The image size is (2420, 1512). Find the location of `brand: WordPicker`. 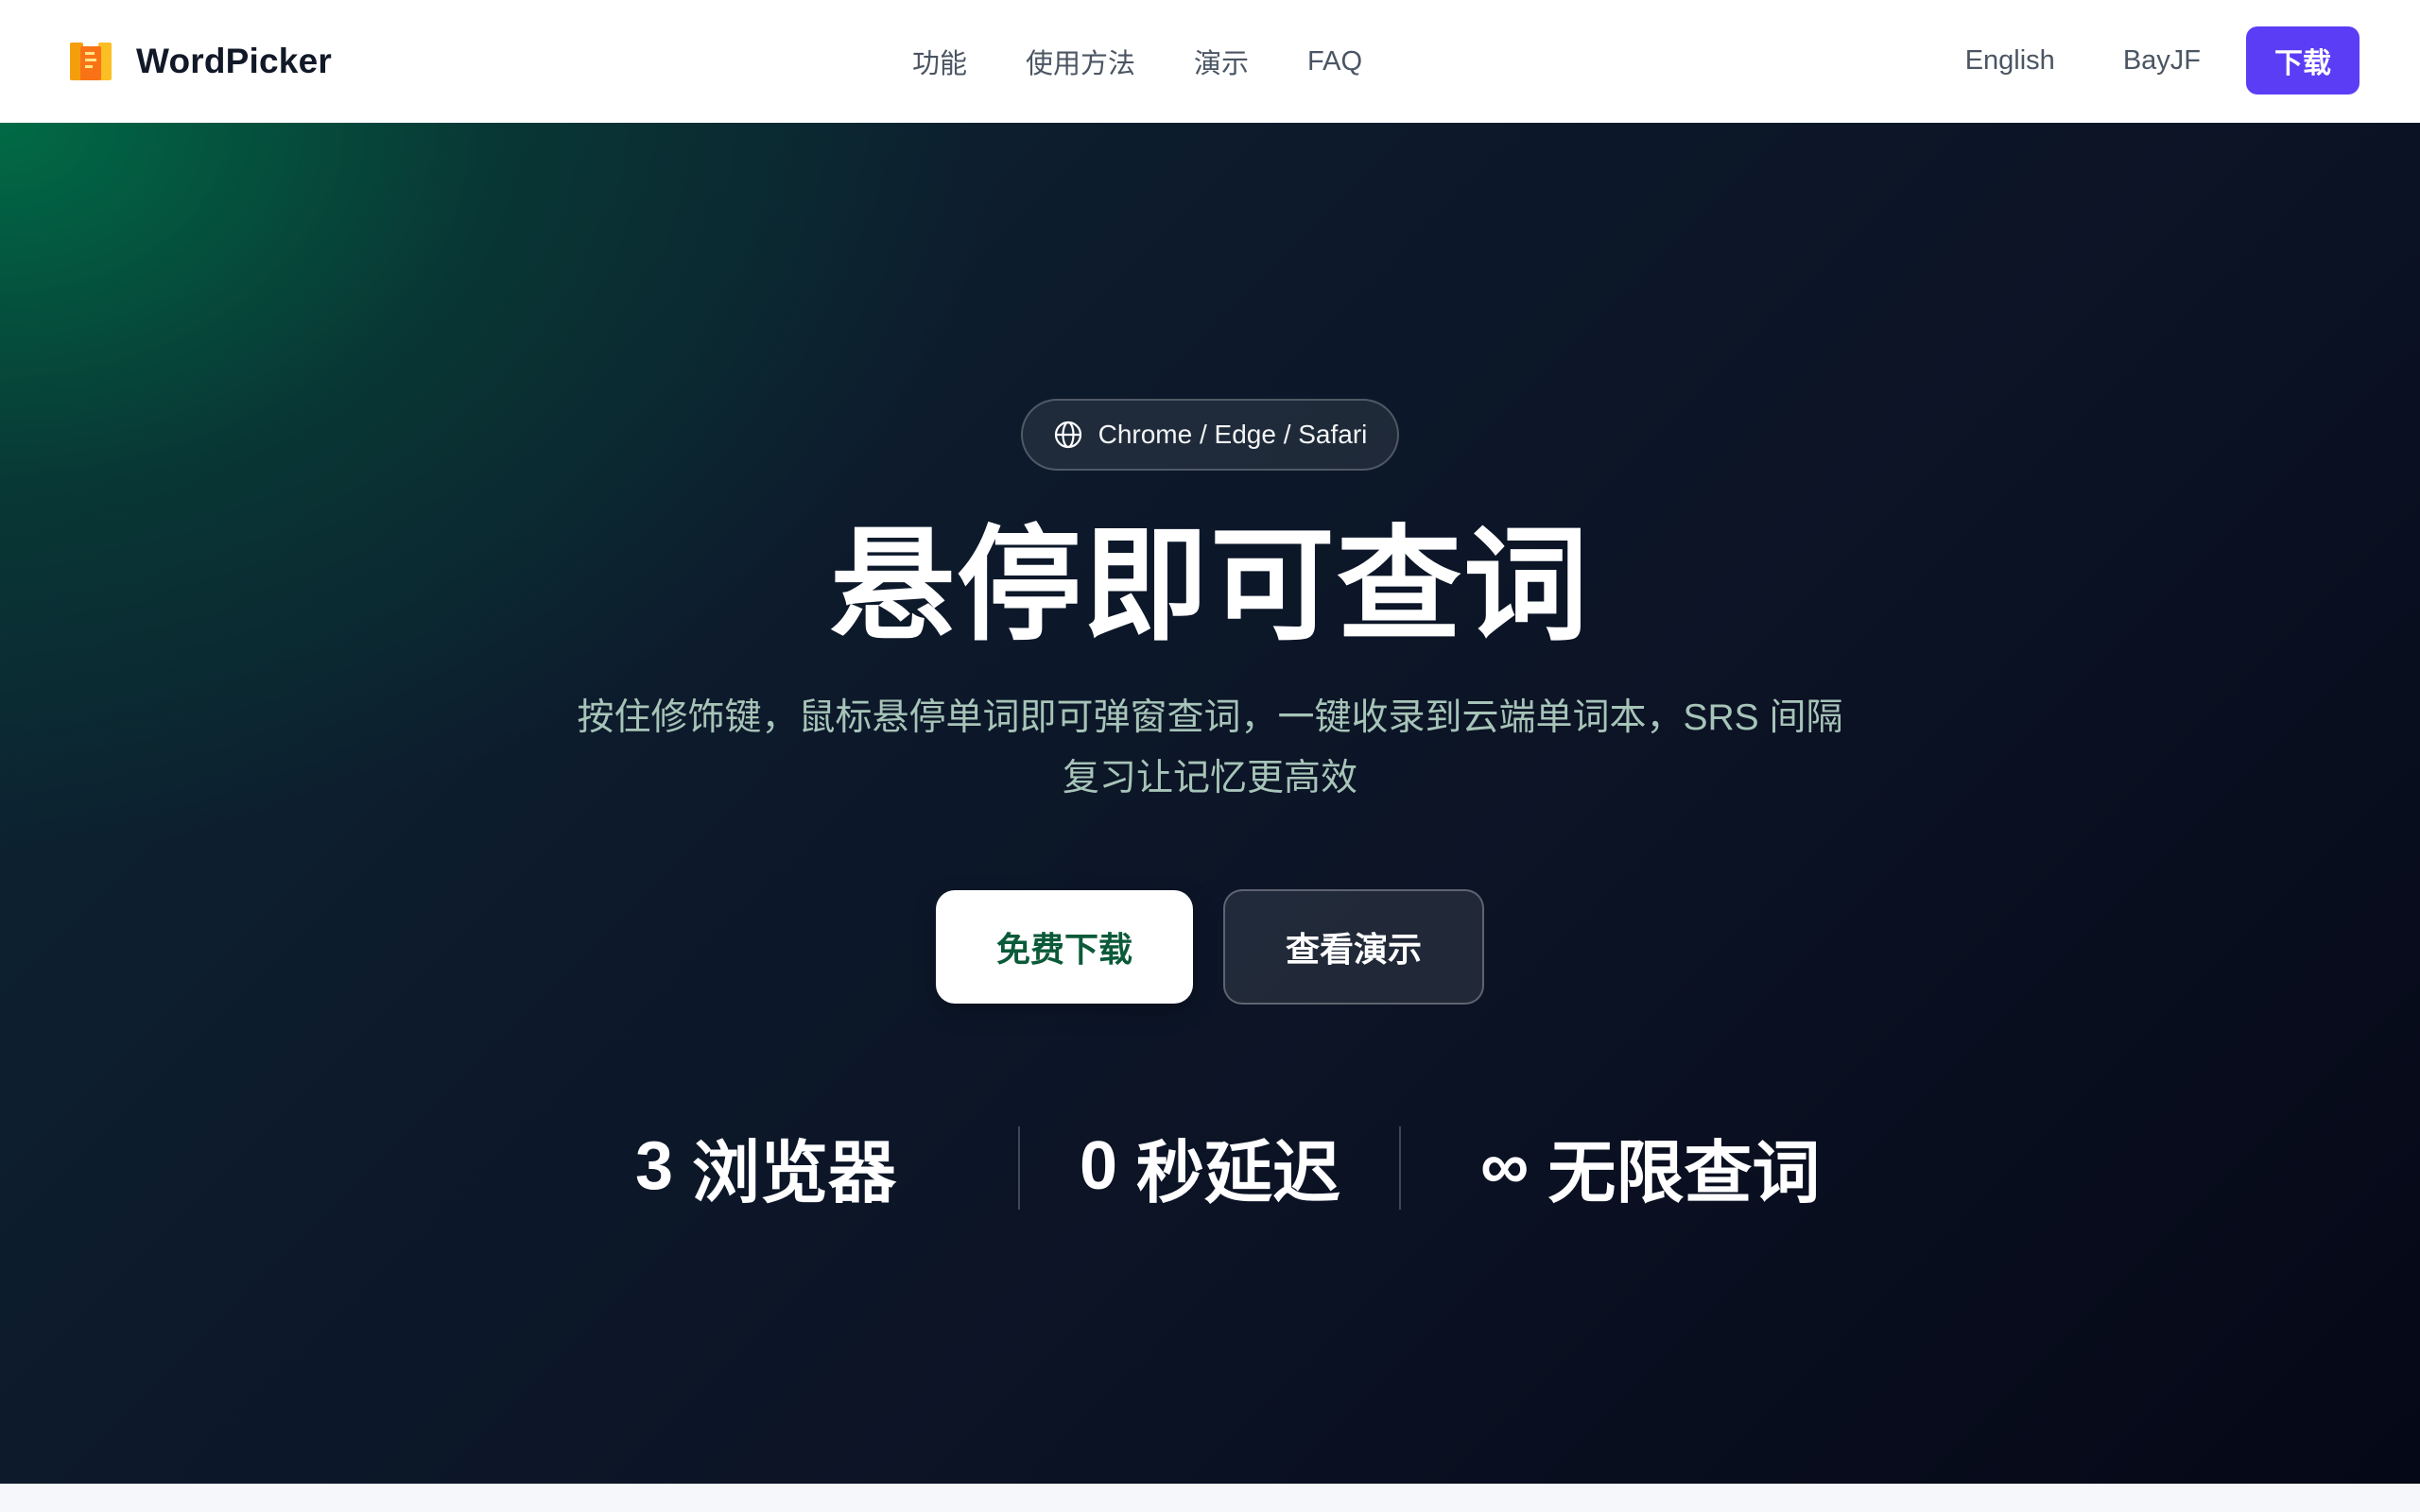

brand: WordPicker is located at coordinates (200, 61).